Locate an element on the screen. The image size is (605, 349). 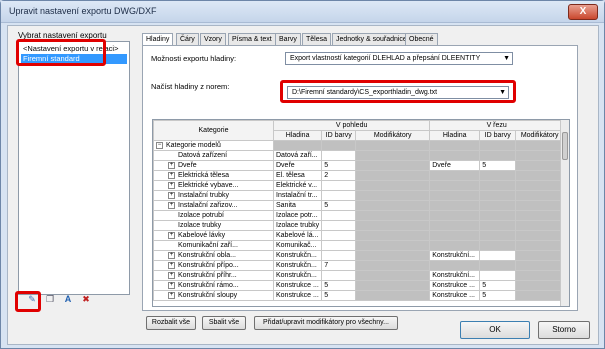
duplicate-icon: ❐ is located at coordinates (50, 299).